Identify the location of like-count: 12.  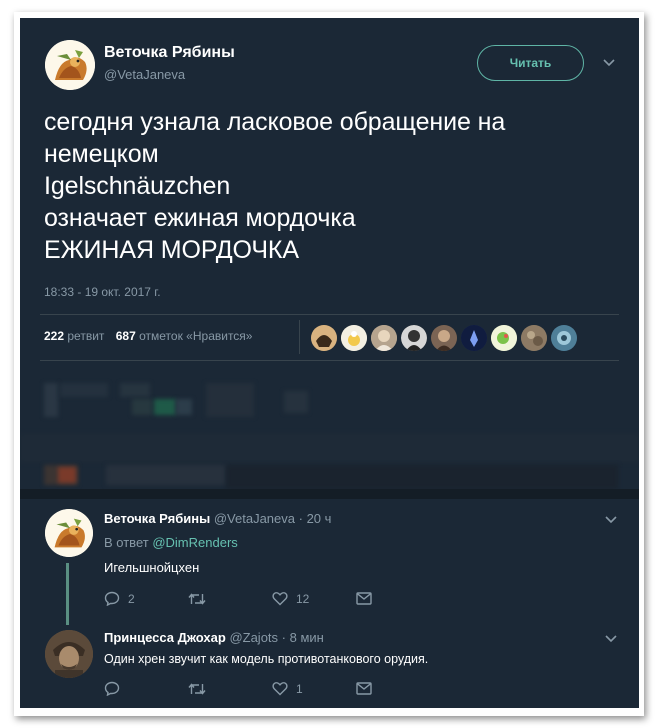
(303, 598).